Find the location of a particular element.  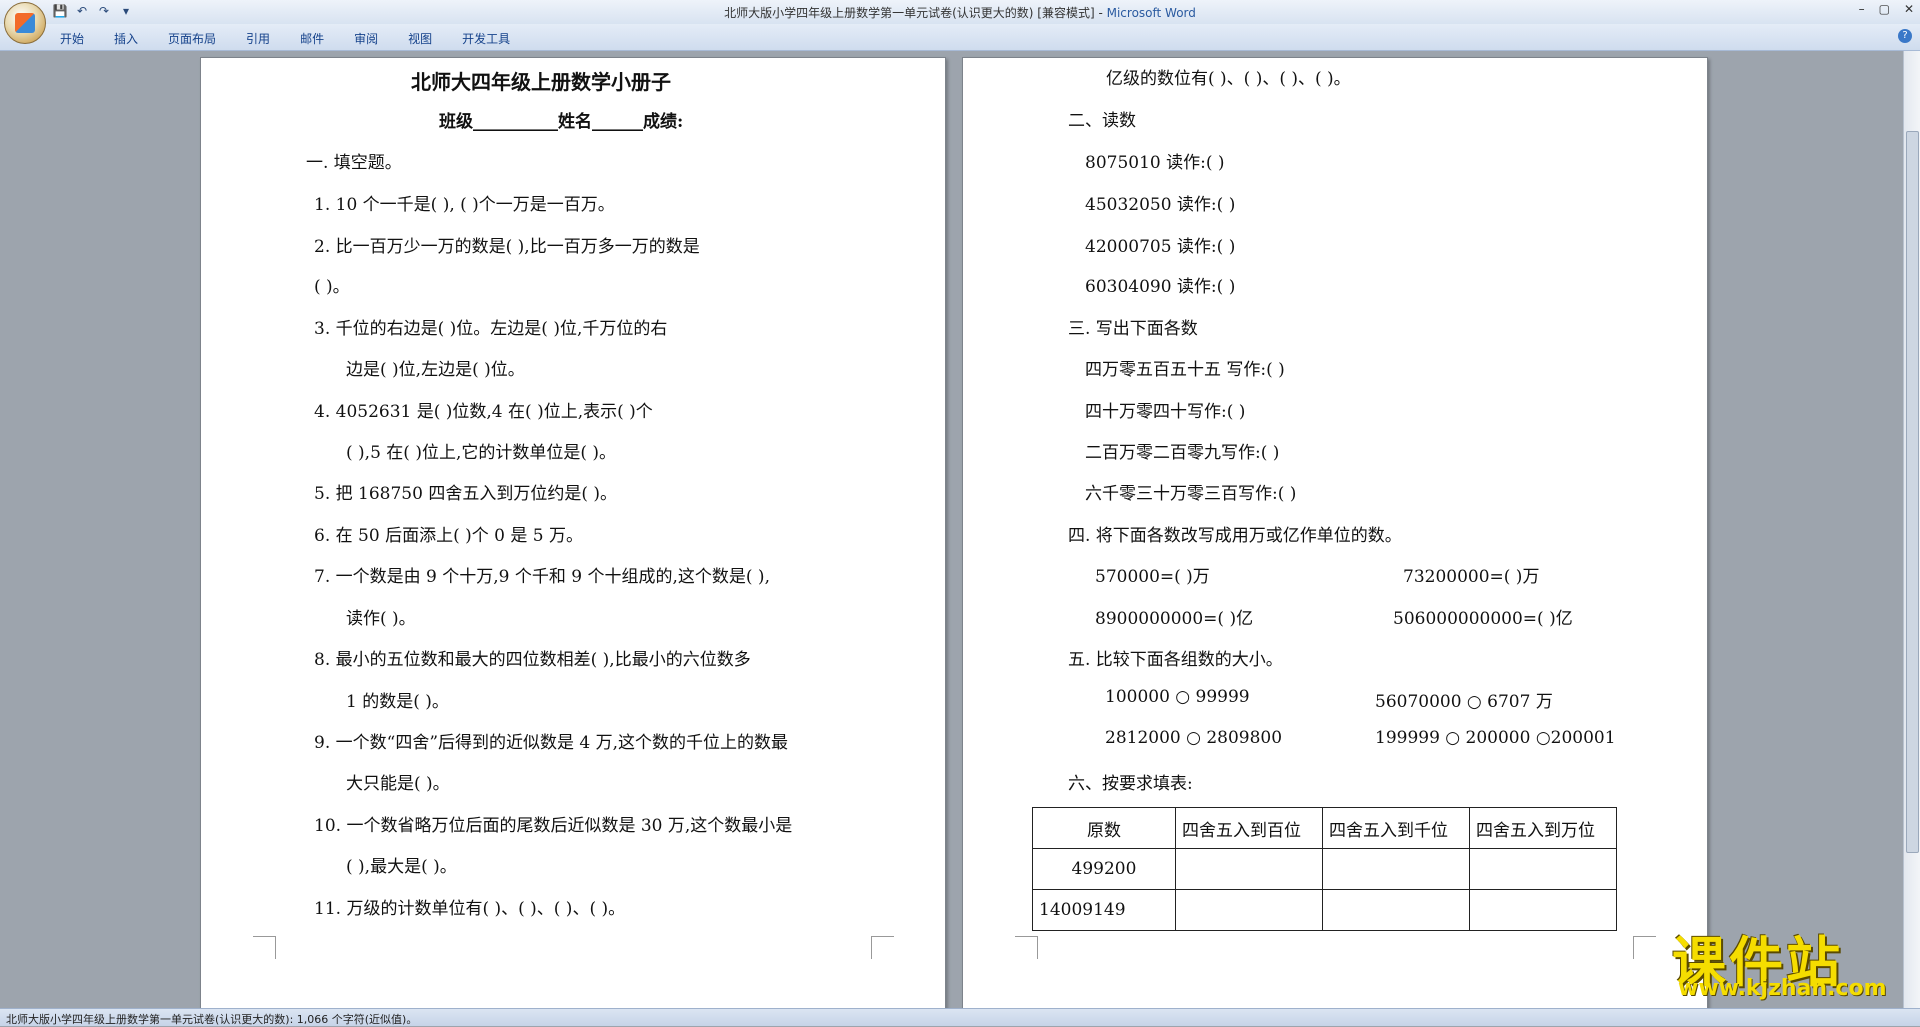

app-name: Microsoft Word is located at coordinates (1151, 13).